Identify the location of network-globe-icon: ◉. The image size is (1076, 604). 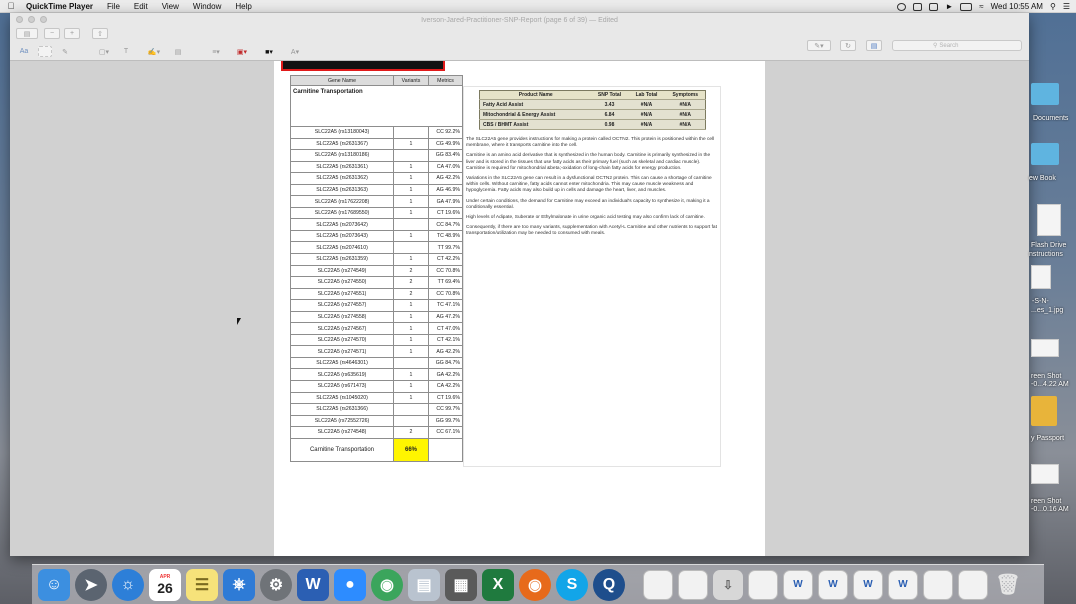
(387, 584).